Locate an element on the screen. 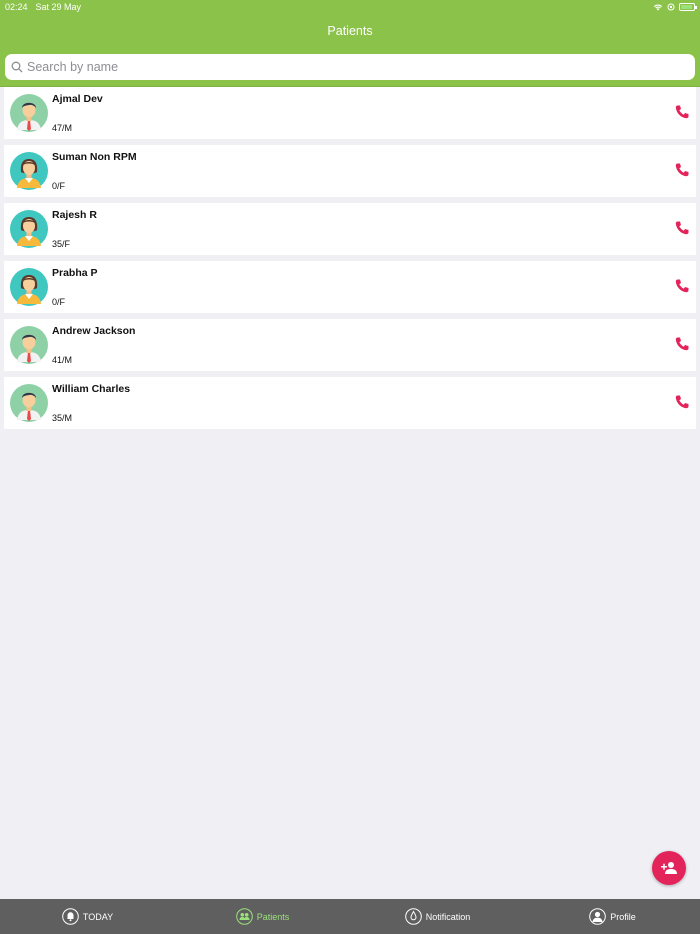  status-bar: 02:24 Sat 29 May is located at coordinates (350, 7).